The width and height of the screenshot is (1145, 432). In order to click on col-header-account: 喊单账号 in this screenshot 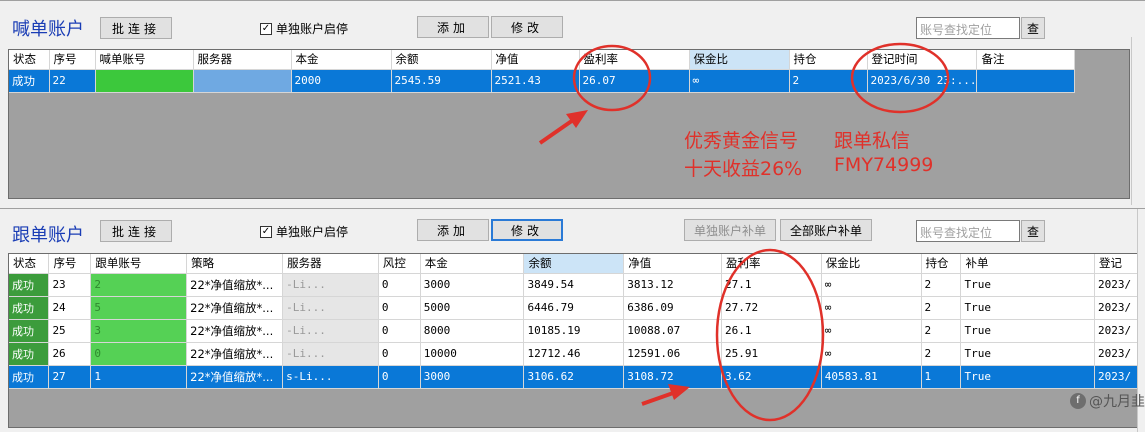, I will do `click(144, 59)`.